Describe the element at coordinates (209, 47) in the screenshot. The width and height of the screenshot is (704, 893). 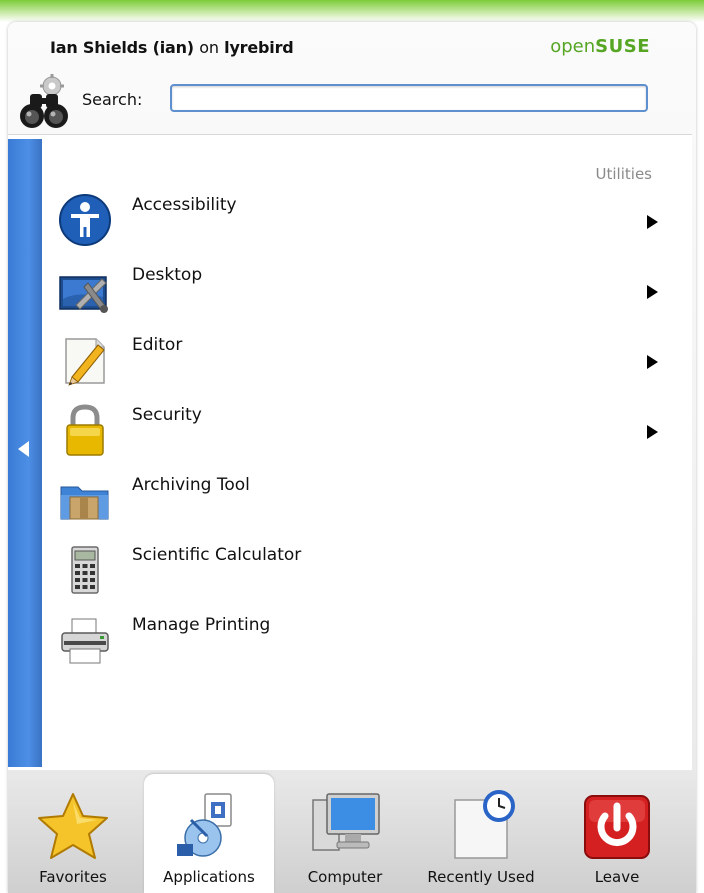
I see `on-text: on` at that location.